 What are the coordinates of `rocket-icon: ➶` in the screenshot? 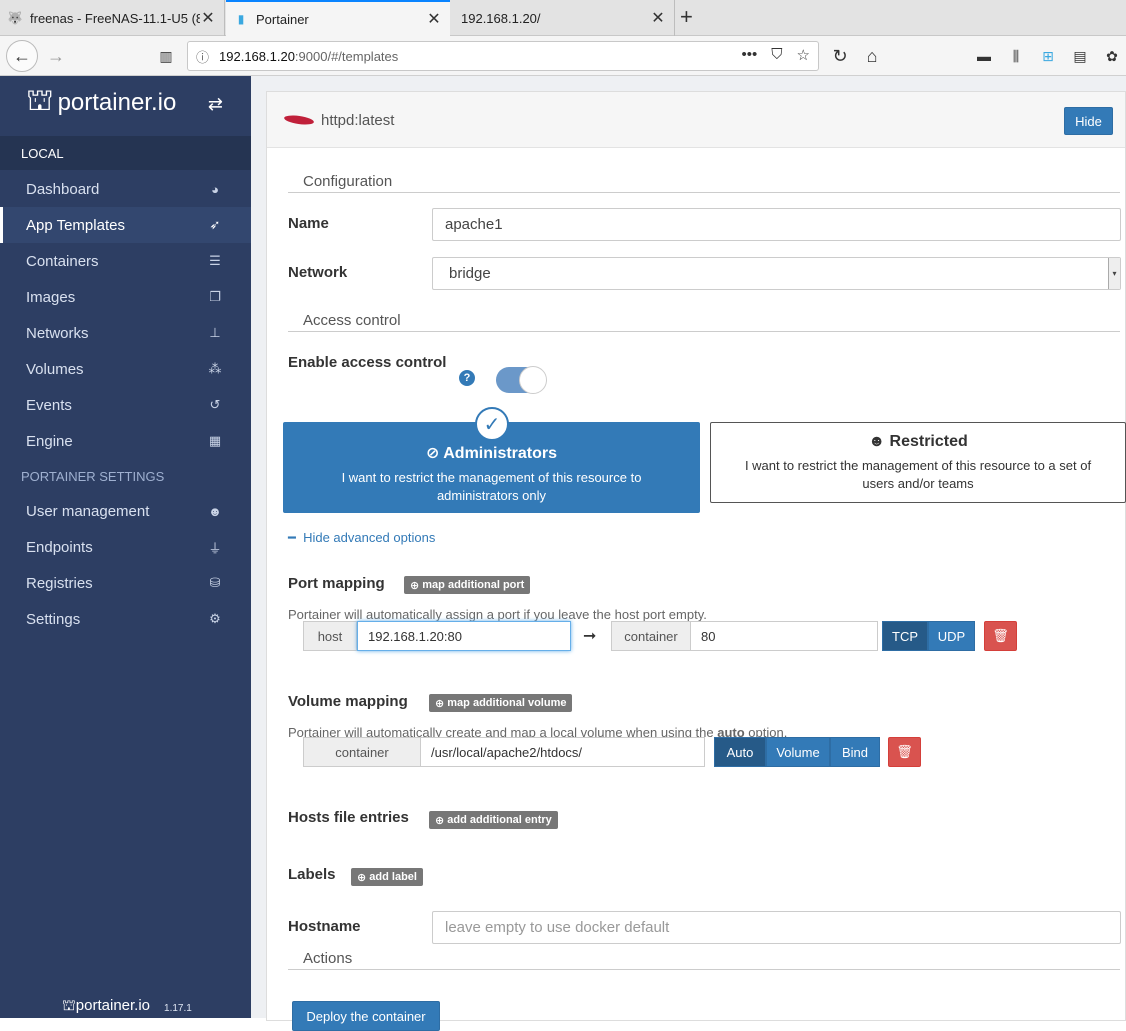 It's located at (215, 224).